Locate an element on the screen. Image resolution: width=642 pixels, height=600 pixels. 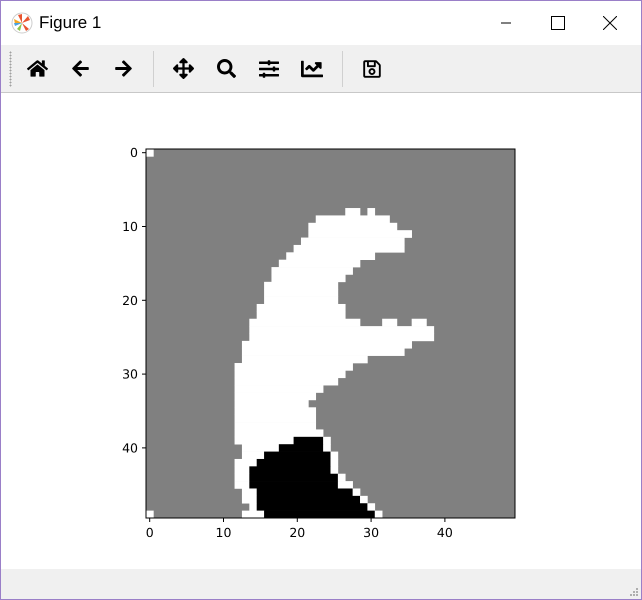
x-tick-label: 20 is located at coordinates (297, 532).